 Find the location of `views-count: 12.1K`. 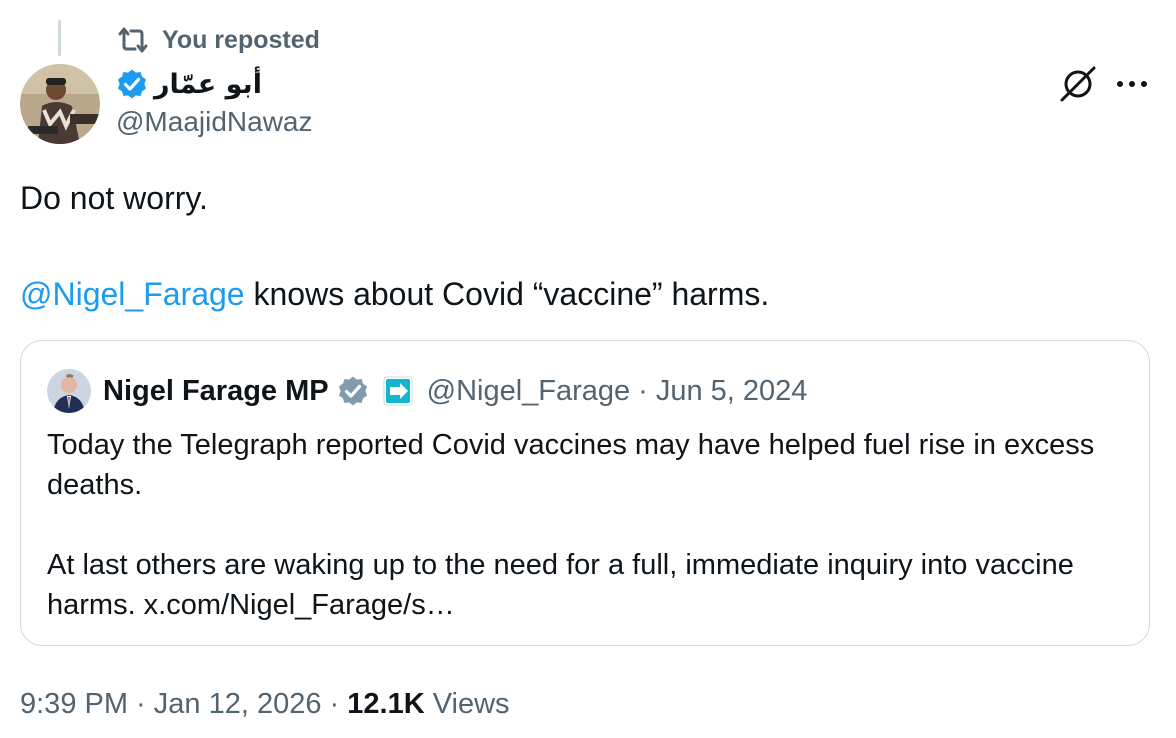

views-count: 12.1K is located at coordinates (386, 703).